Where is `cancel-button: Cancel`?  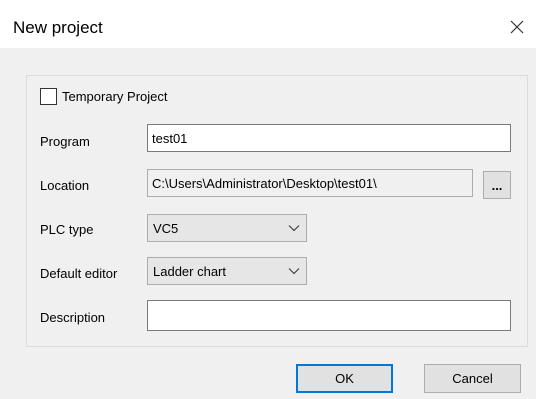 cancel-button: Cancel is located at coordinates (472, 378).